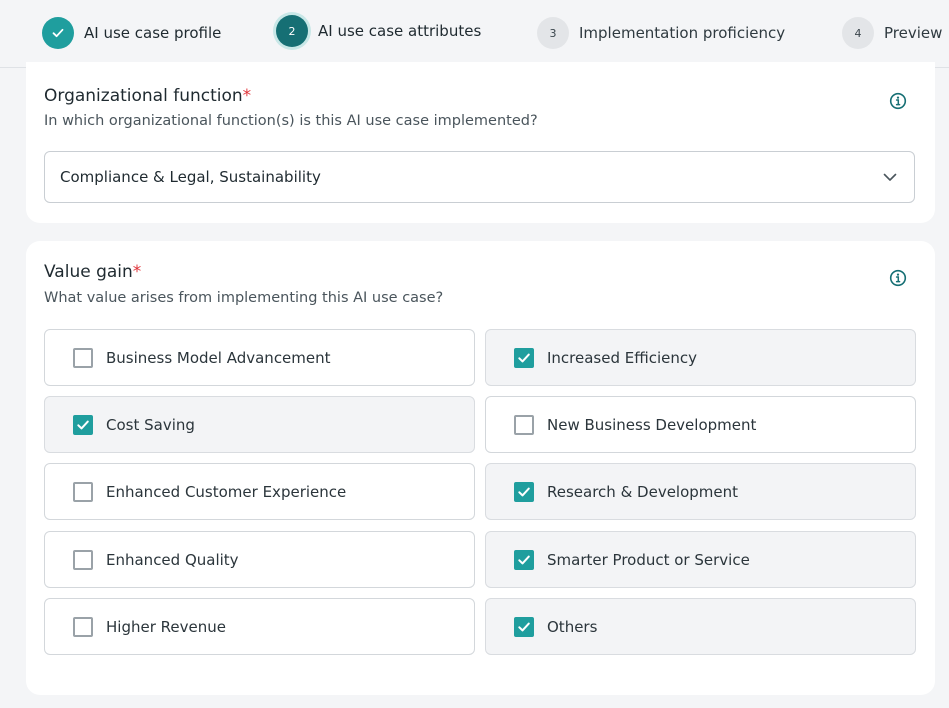 The image size is (949, 708). I want to click on value-gain-option-higher-revenue: Higher Revenue, so click(259, 626).